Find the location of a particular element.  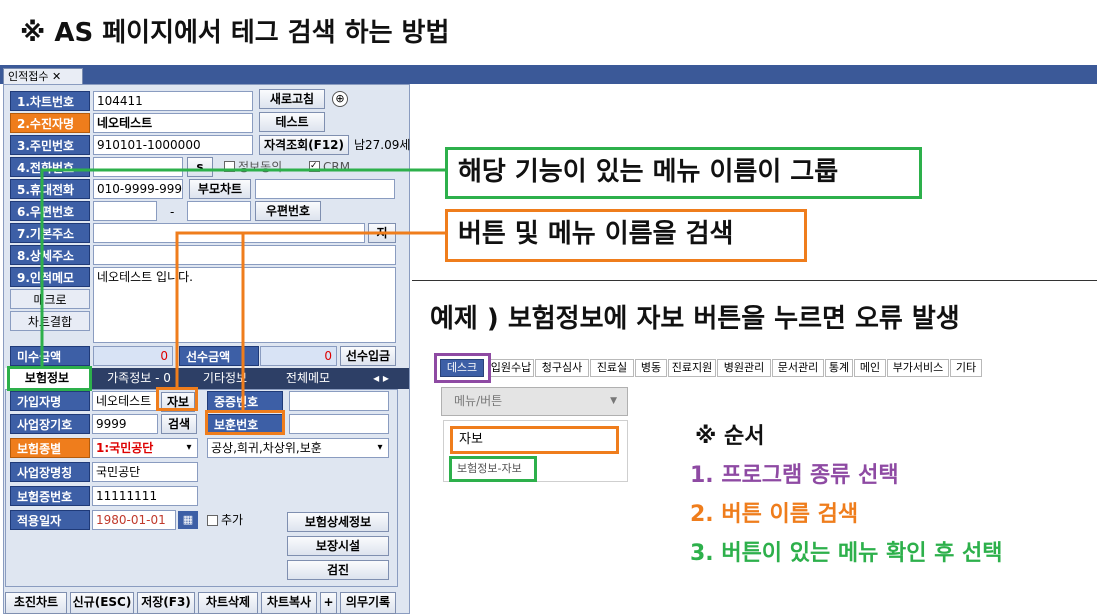

step-1: 1. 프로그램 종류 선택 is located at coordinates (794, 475).